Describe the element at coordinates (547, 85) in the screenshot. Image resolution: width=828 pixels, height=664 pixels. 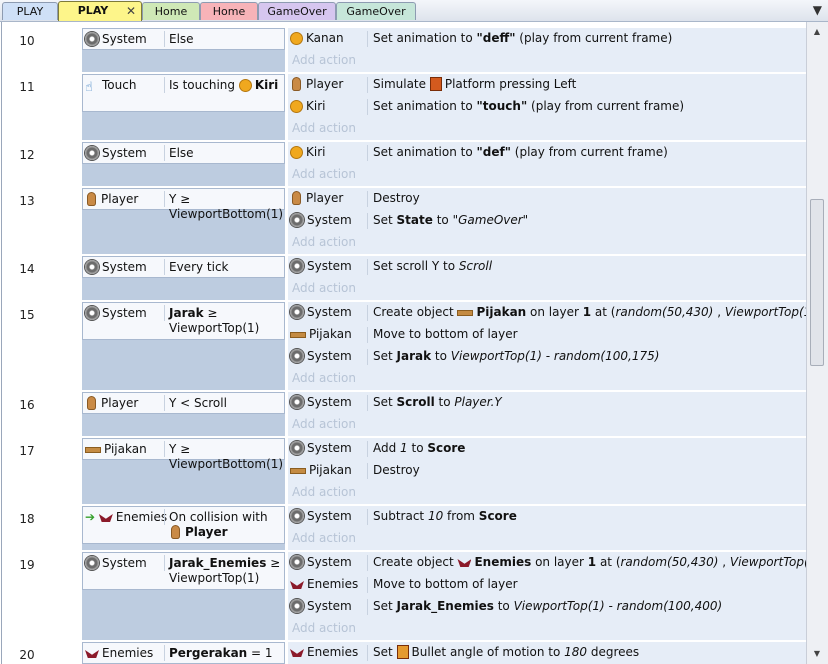
I see `action-row: Player Simulate Platform pressing Left` at that location.